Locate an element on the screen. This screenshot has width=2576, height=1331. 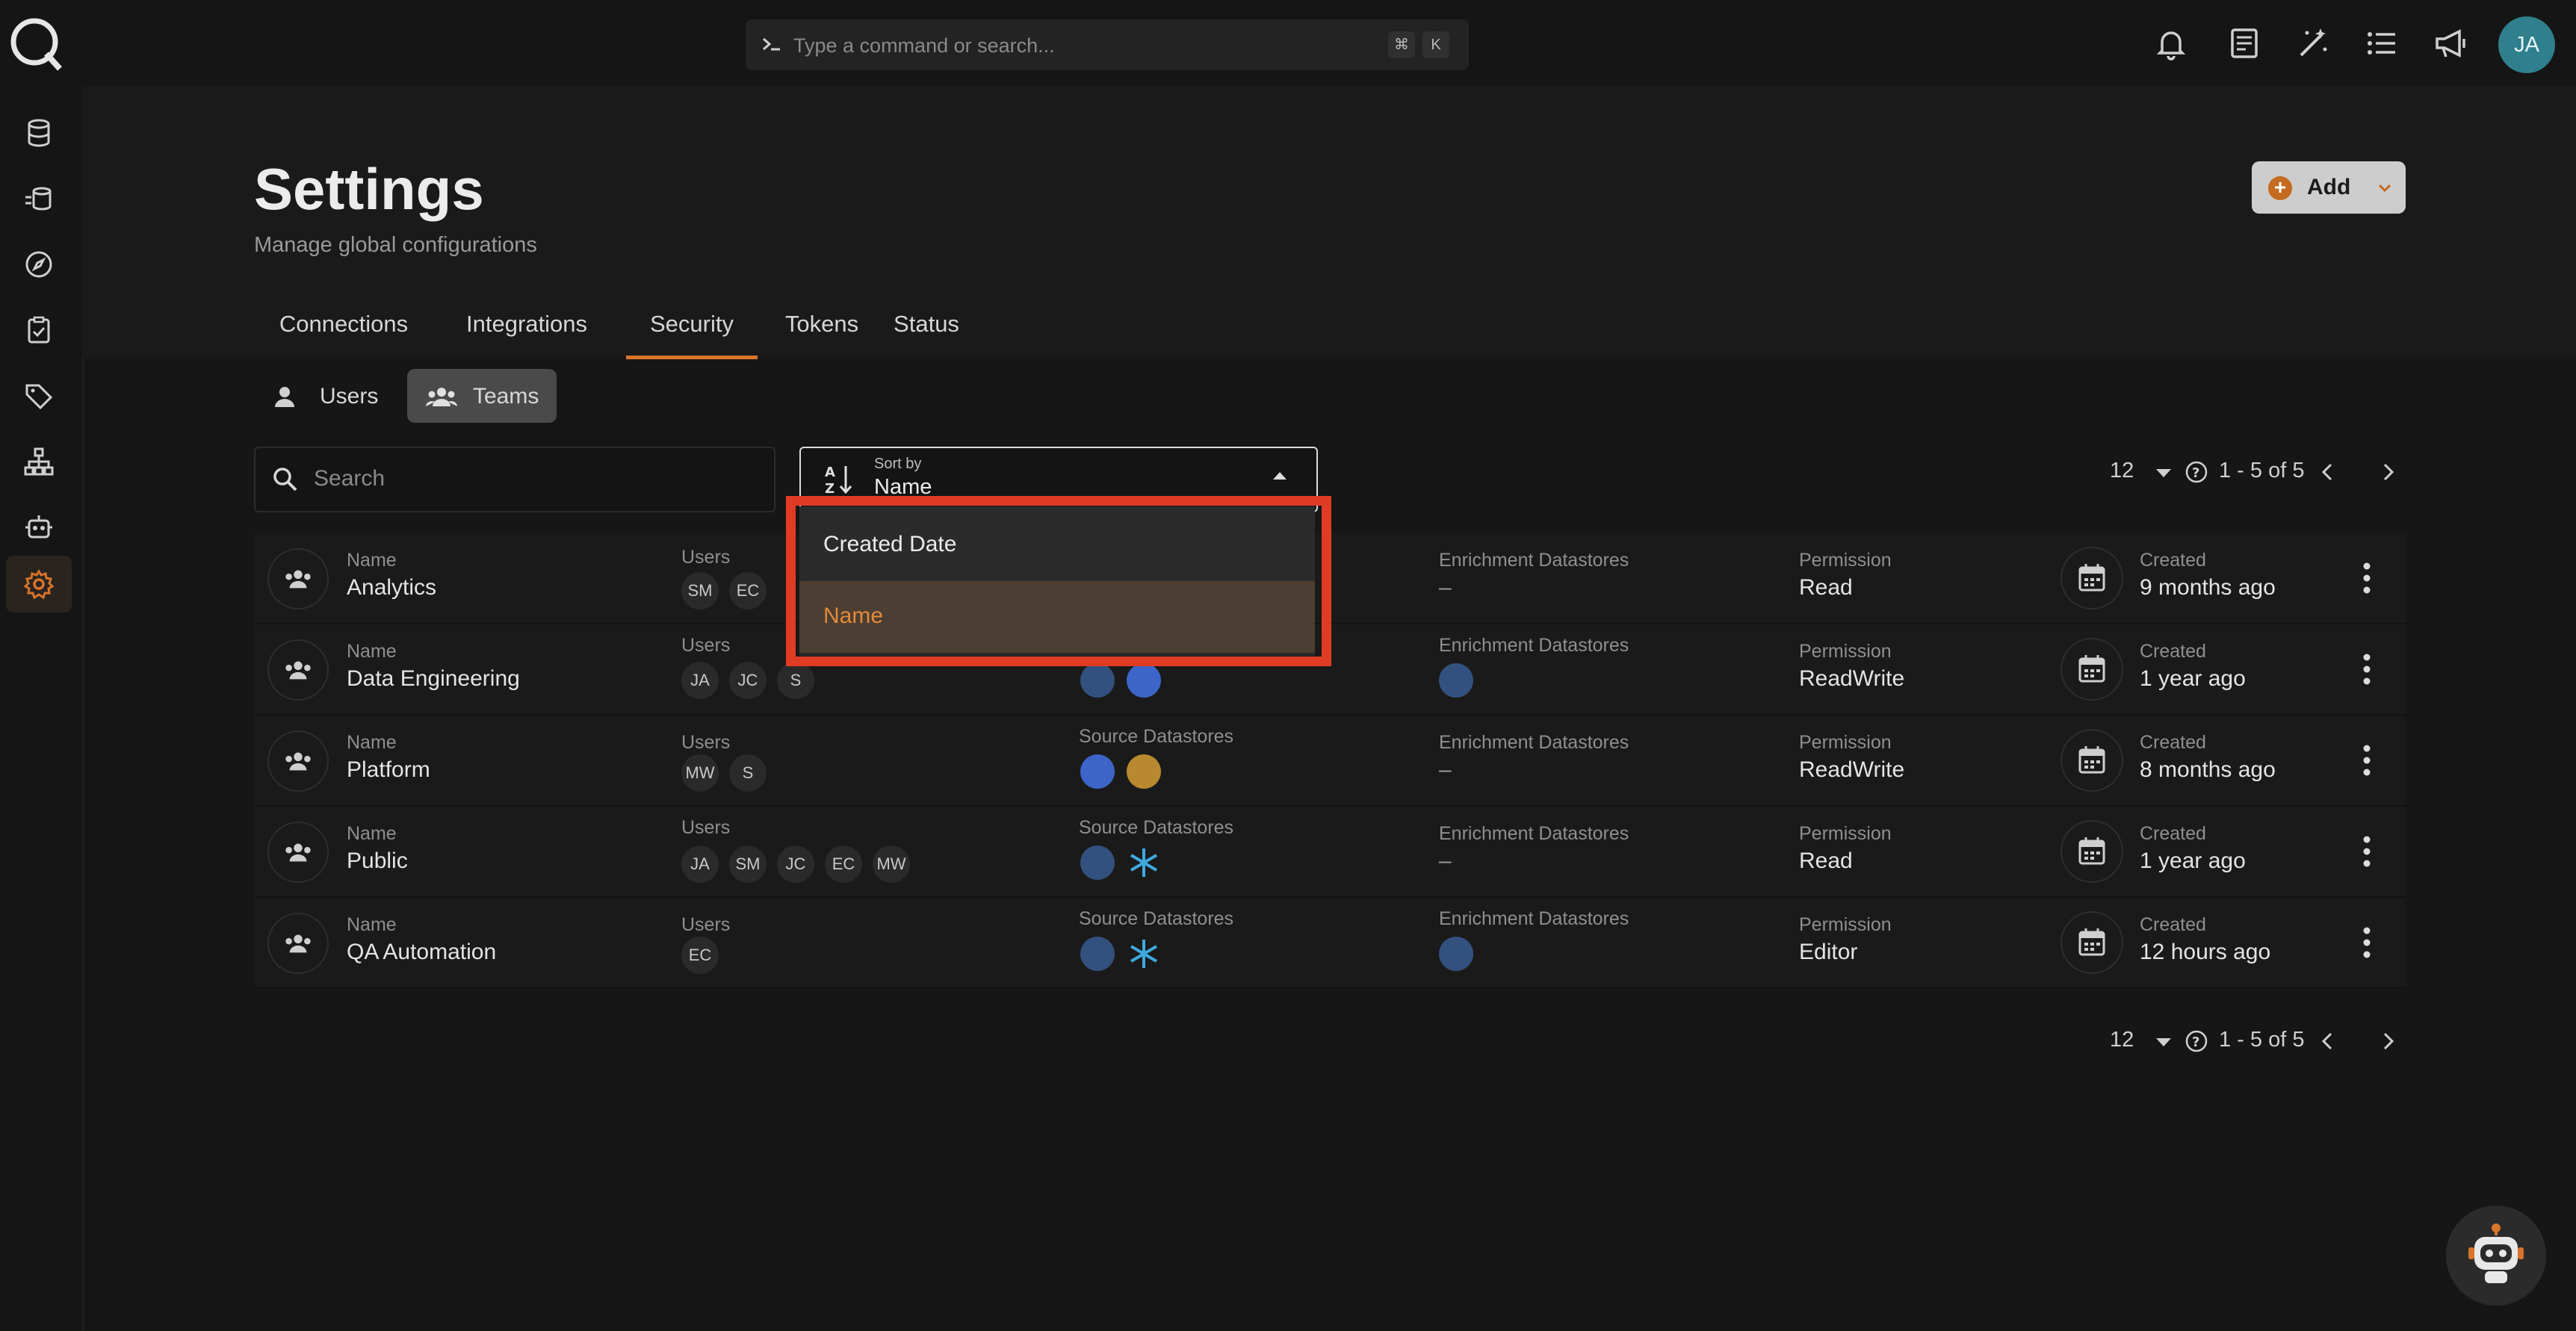
sidebar-item-datastores is located at coordinates (39, 133).